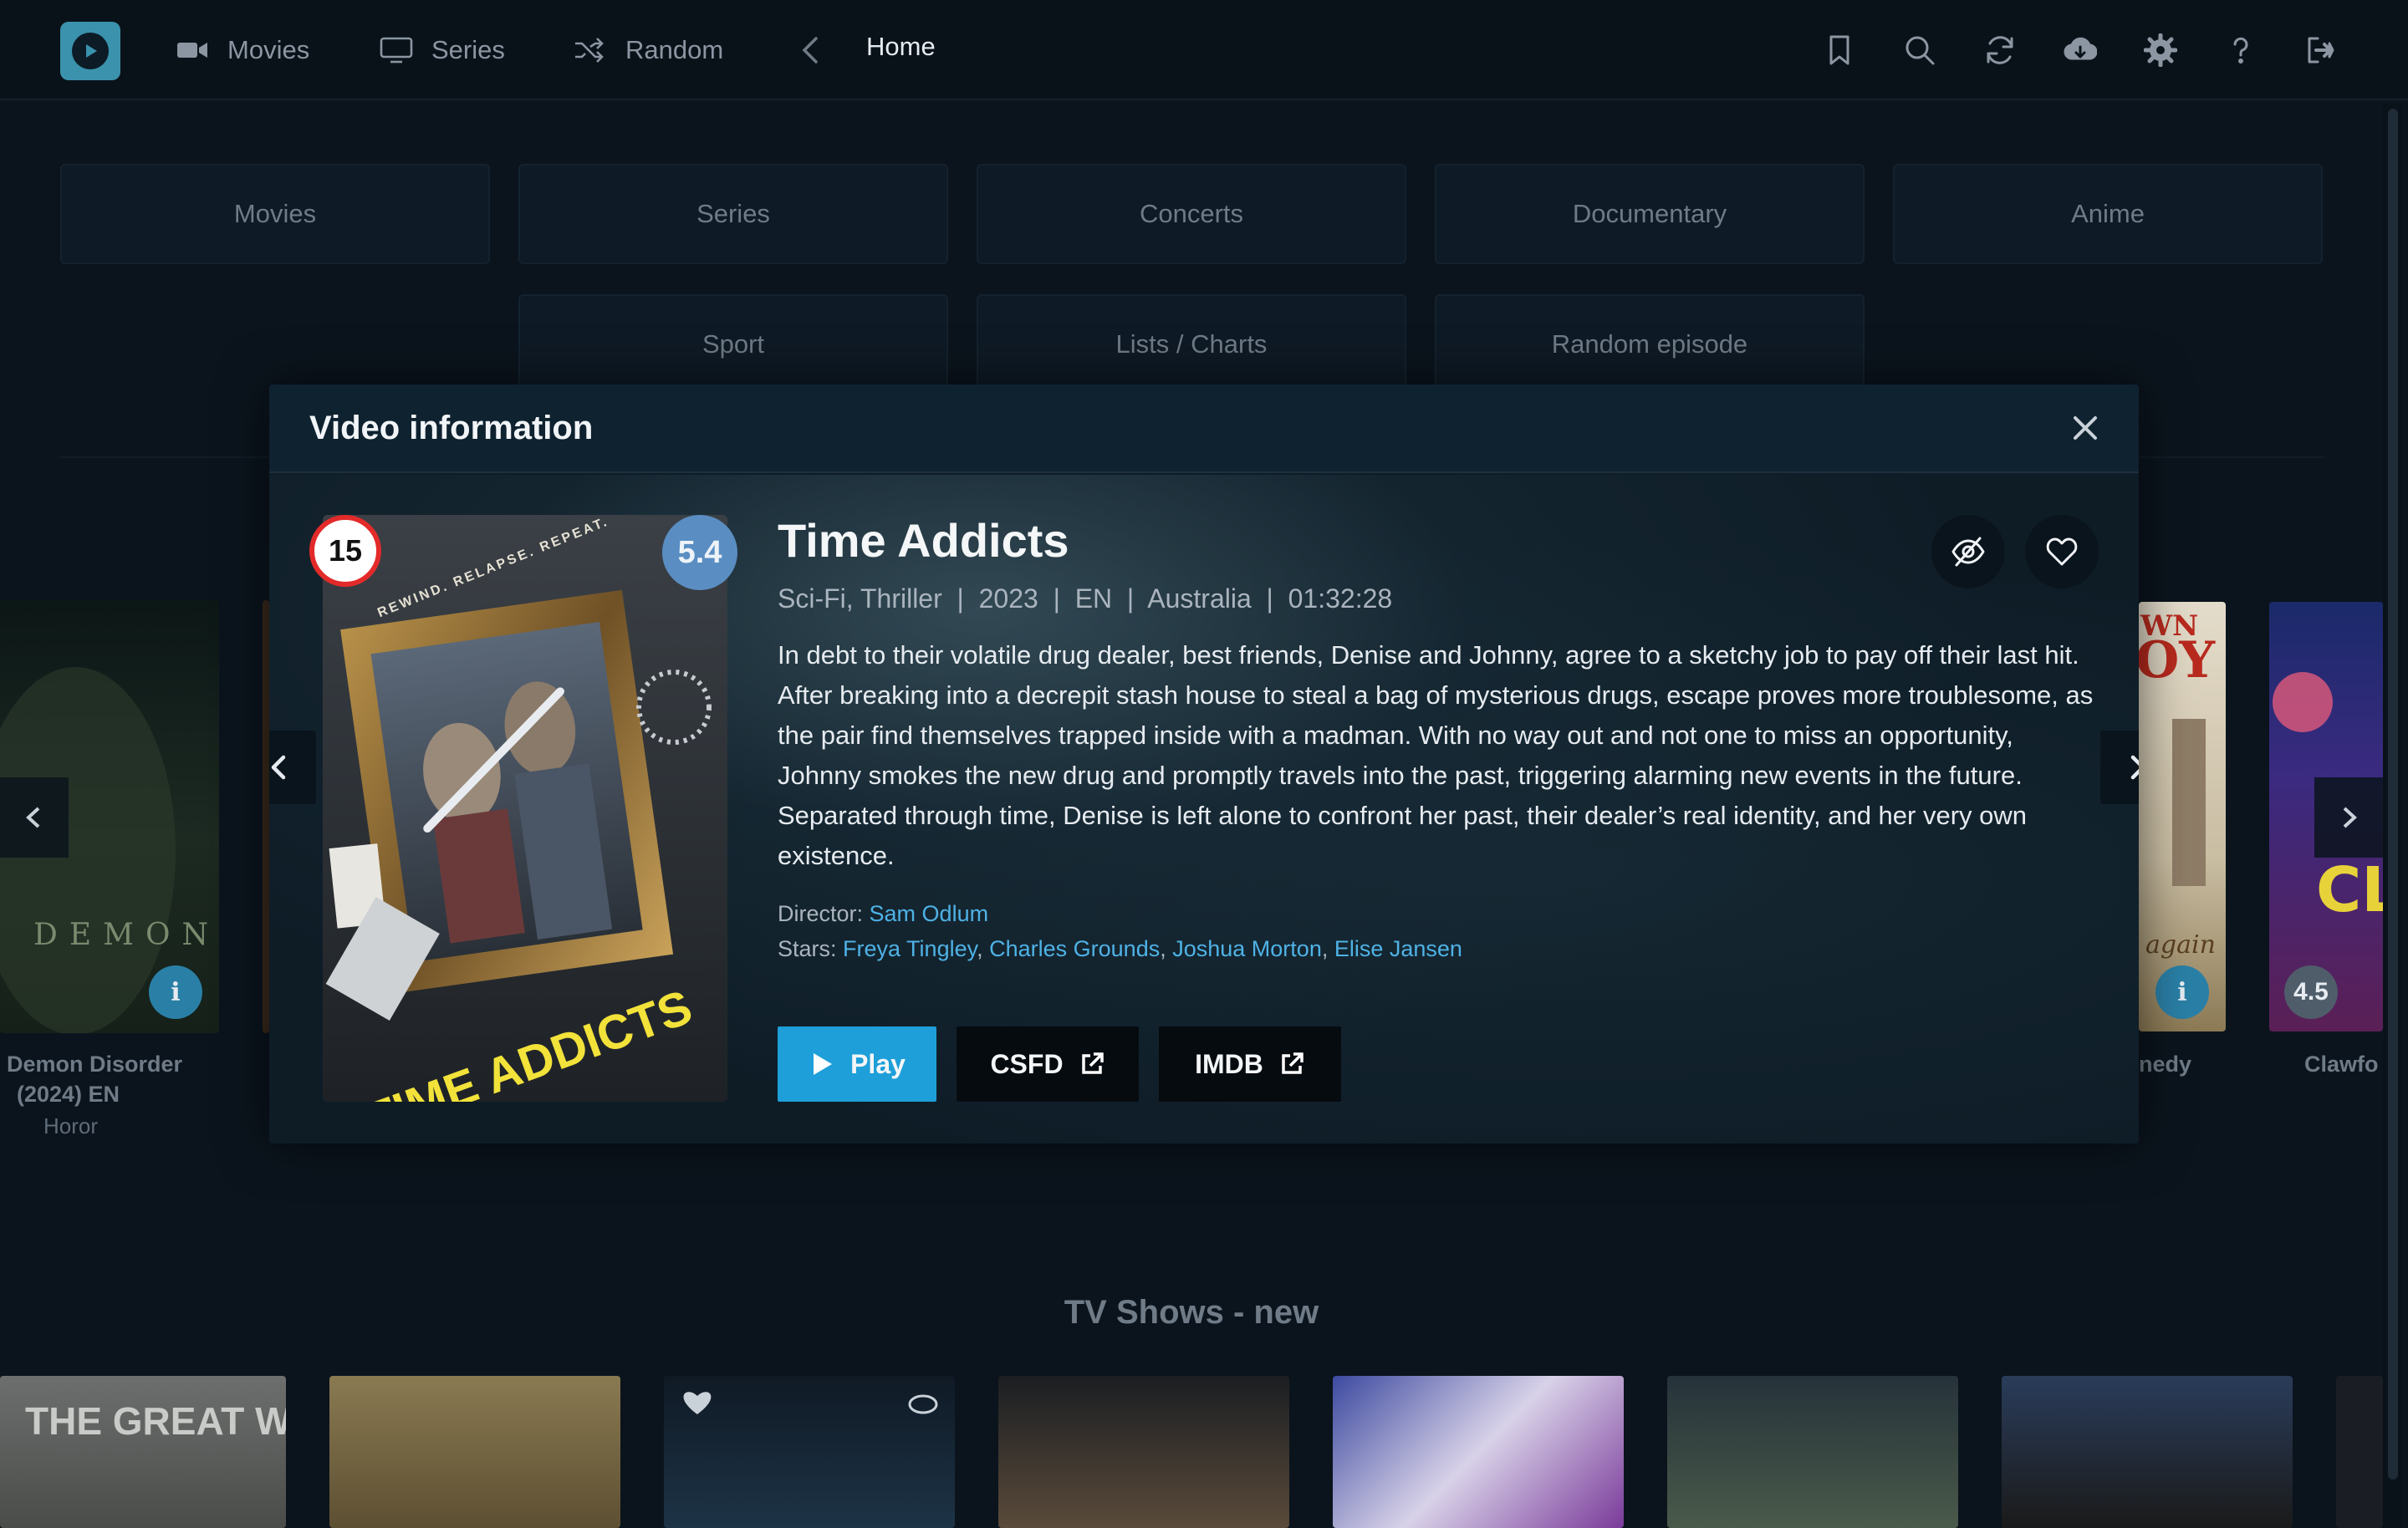  Describe the element at coordinates (2108, 214) in the screenshot. I see `category-anime: Anime` at that location.